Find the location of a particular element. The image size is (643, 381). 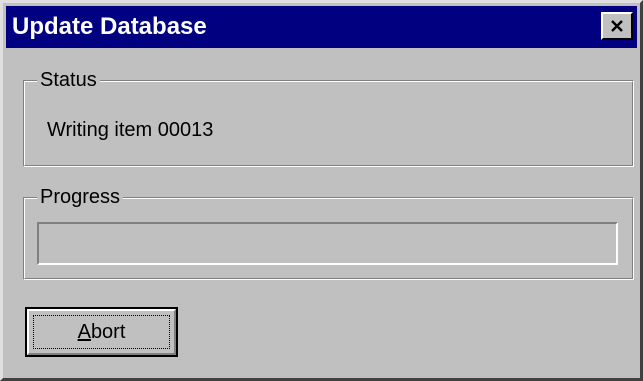

window-title: Update Database is located at coordinates (109, 26).